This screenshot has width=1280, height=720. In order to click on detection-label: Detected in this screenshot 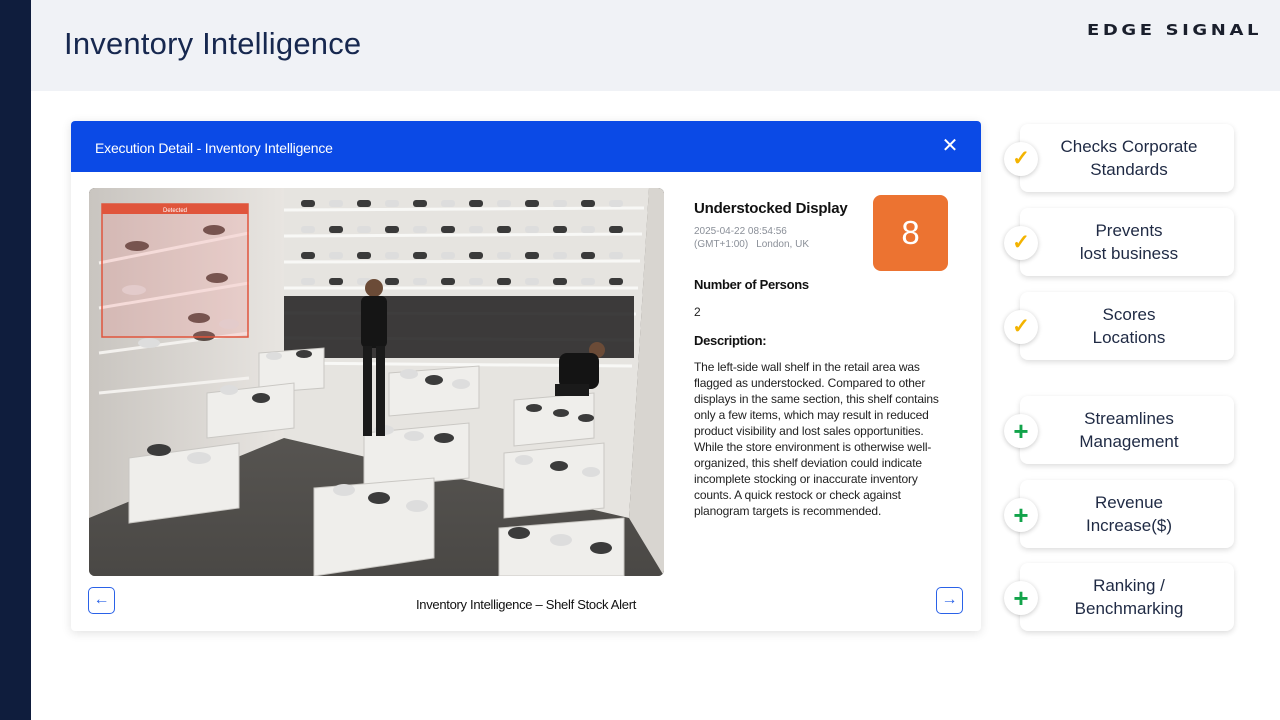, I will do `click(175, 211)`.